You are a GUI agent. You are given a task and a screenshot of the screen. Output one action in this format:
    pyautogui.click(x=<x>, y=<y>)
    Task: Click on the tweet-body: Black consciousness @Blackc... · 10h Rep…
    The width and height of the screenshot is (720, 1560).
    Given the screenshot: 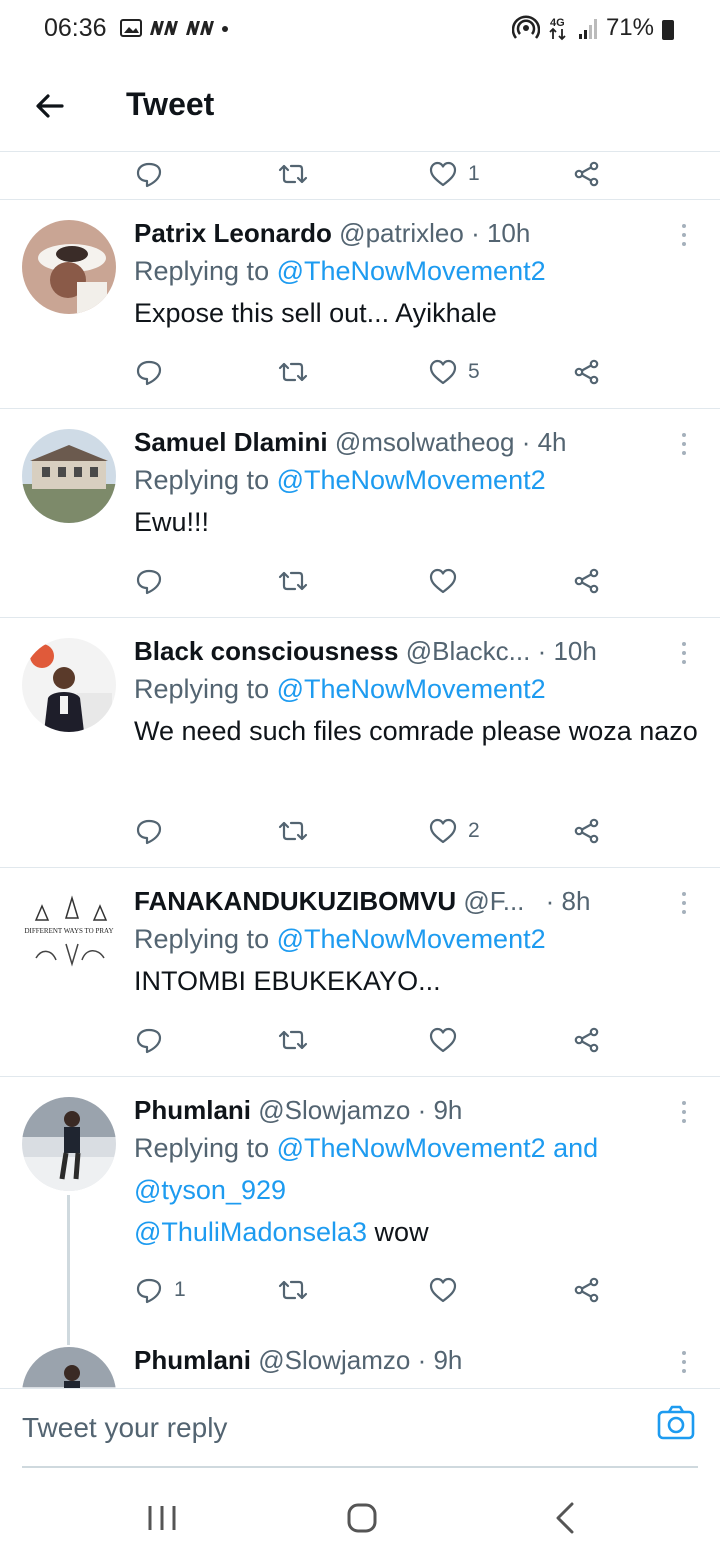 What is the action you would take?
    pyautogui.click(x=417, y=693)
    